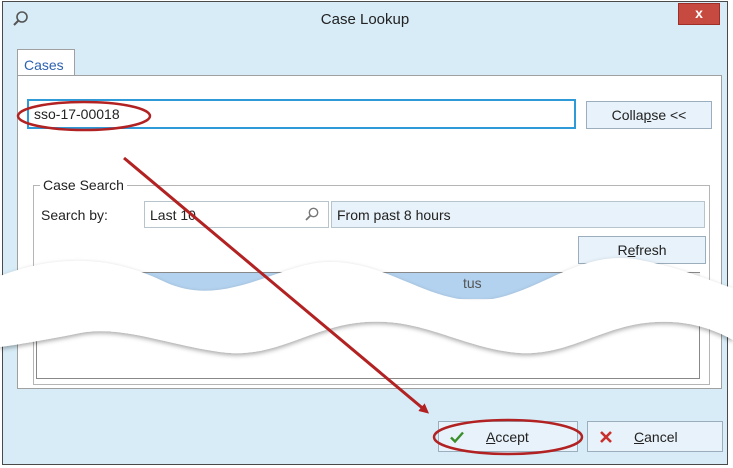 The height and width of the screenshot is (468, 733). I want to click on cancel-label-rest: ancel, so click(661, 437).